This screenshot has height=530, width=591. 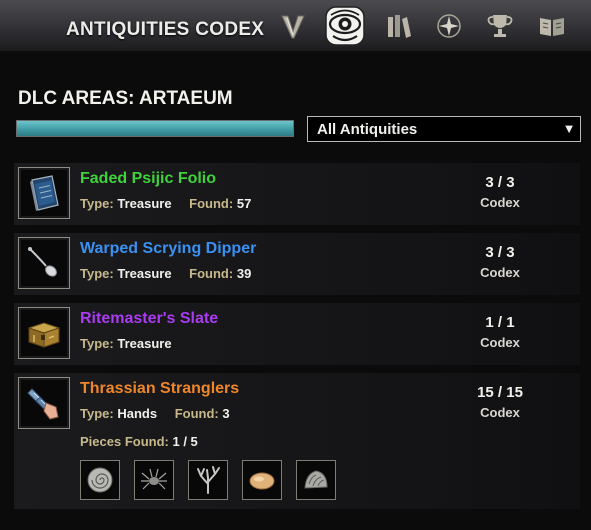 What do you see at coordinates (444, 129) in the screenshot?
I see `antiquity-filter-dropdown: All Antiquities ▼` at bounding box center [444, 129].